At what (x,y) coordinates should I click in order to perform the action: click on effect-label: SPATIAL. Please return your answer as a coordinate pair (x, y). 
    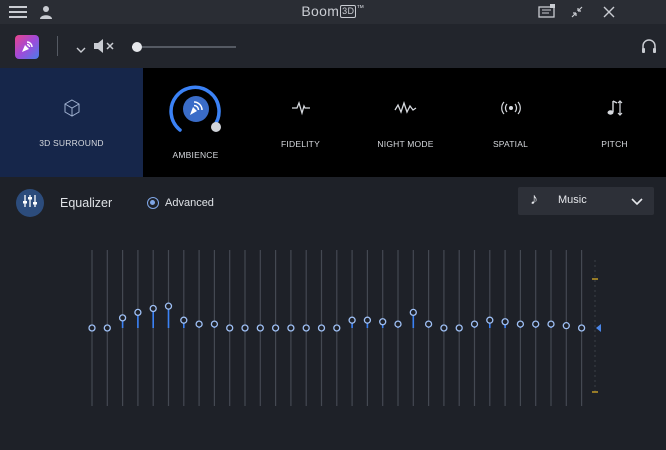
    Looking at the image, I should click on (510, 144).